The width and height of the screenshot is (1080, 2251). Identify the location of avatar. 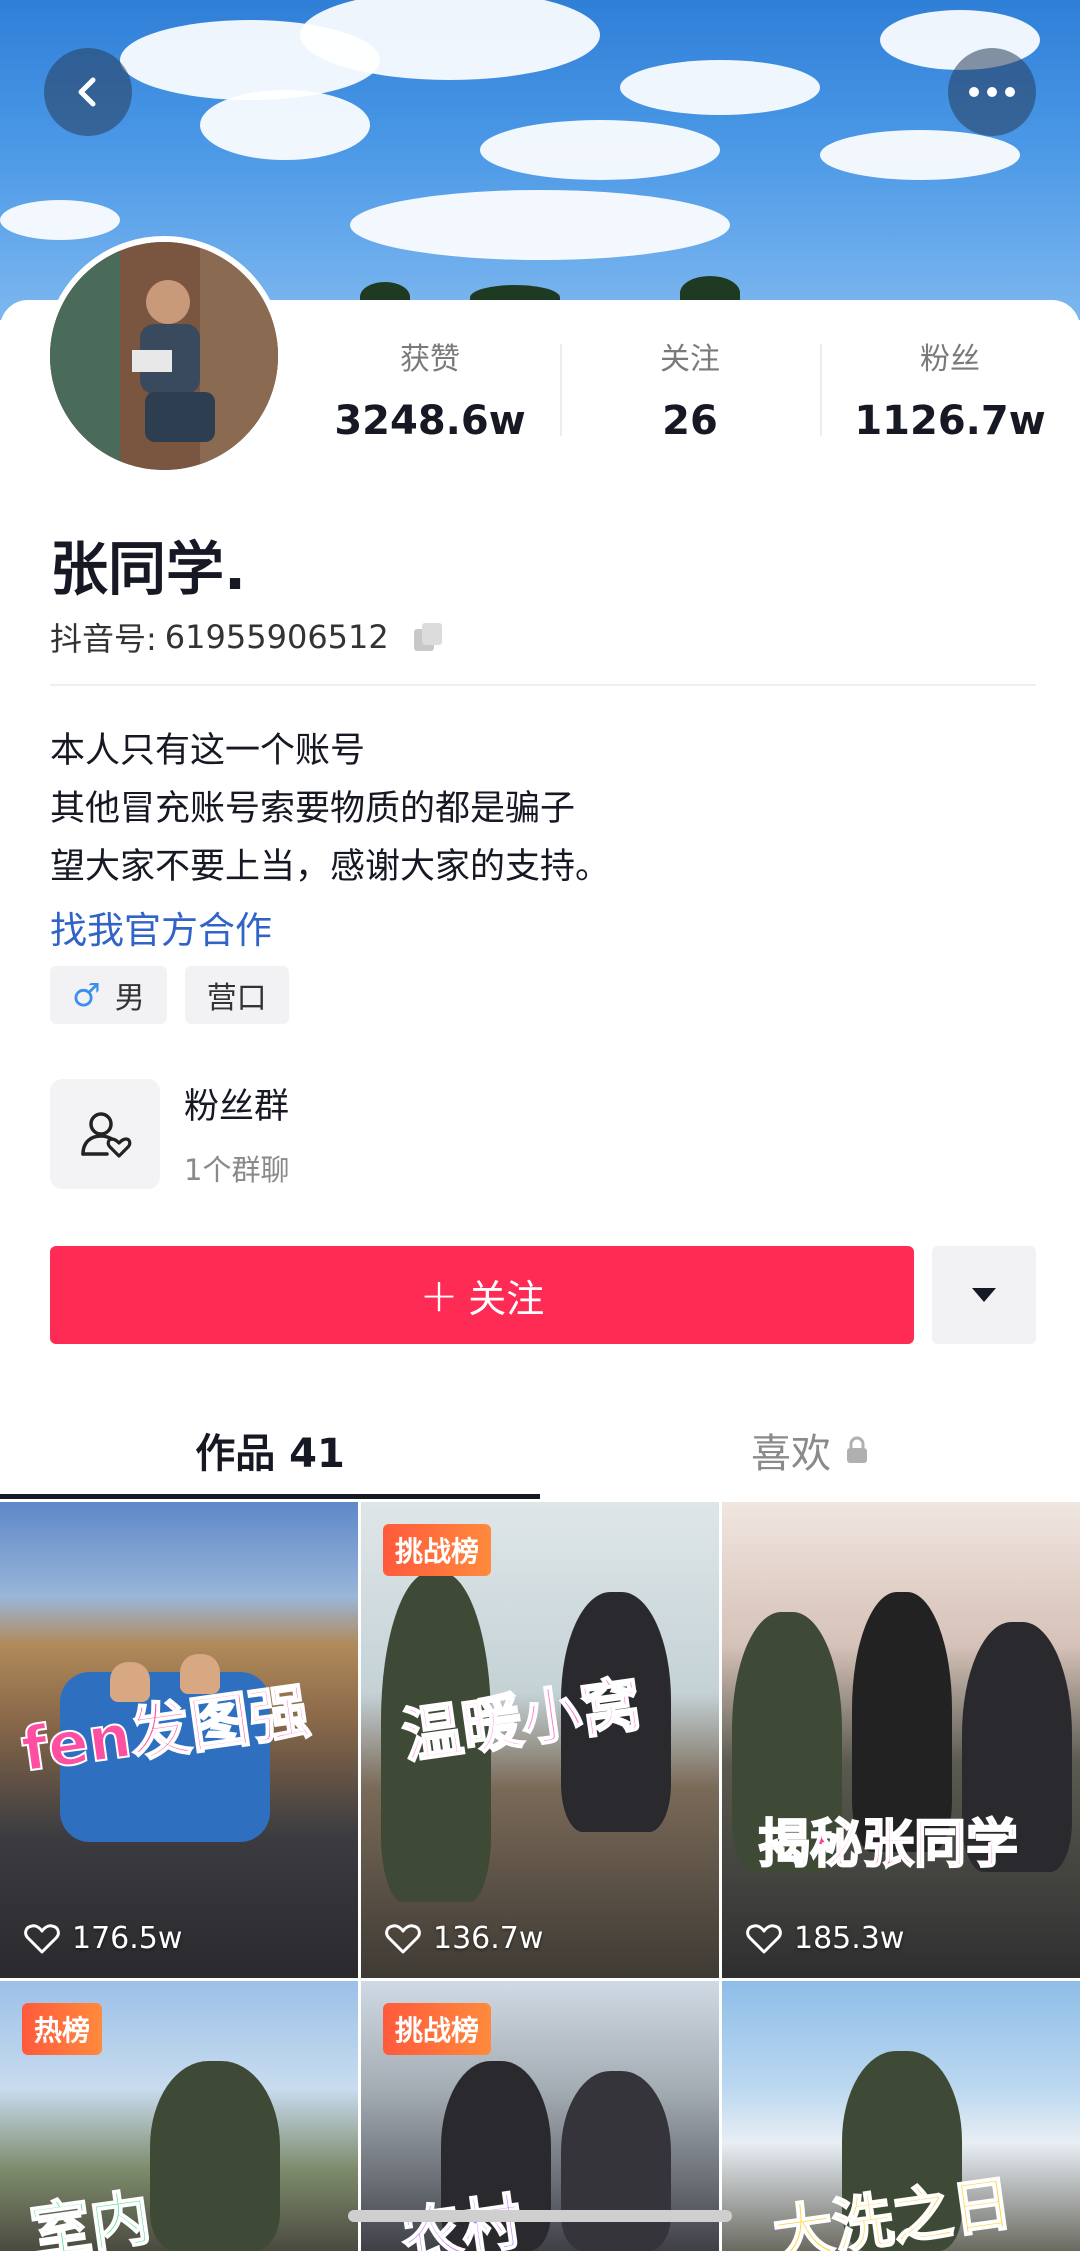
(164, 356).